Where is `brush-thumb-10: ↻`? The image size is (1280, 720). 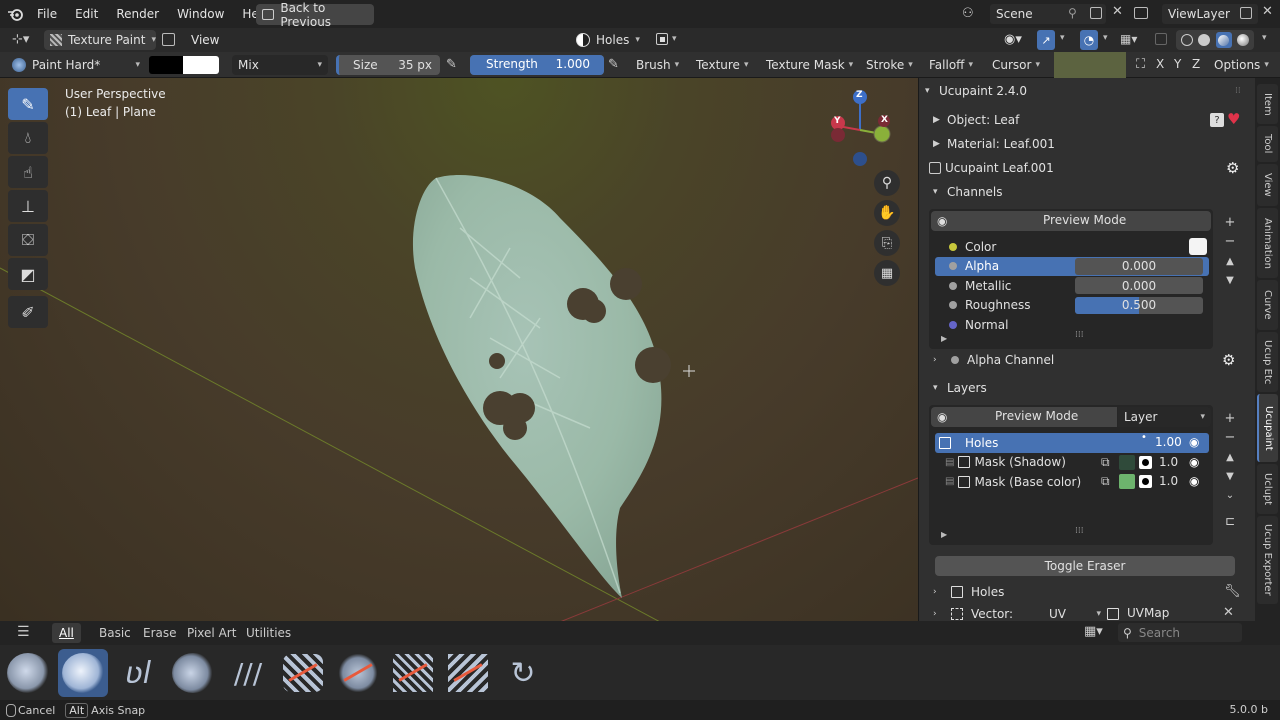 brush-thumb-10: ↻ is located at coordinates (523, 673).